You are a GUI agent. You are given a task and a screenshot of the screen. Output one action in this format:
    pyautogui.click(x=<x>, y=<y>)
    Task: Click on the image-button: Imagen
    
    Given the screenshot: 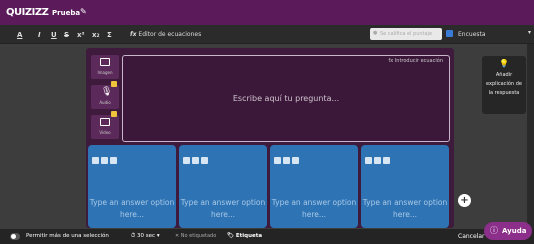 What is the action you would take?
    pyautogui.click(x=105, y=67)
    